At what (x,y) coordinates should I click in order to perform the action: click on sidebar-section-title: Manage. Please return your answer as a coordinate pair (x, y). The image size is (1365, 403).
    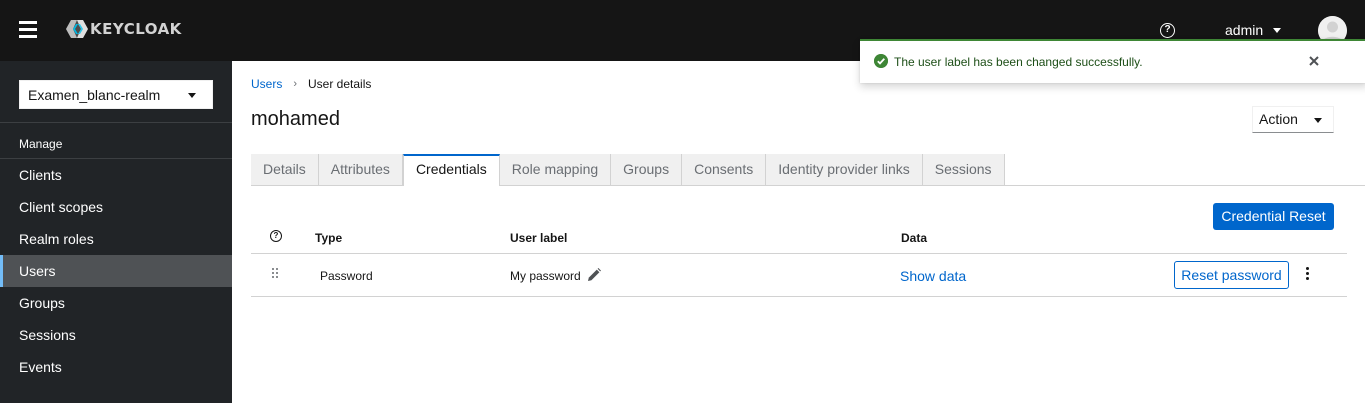
    Looking at the image, I should click on (41, 144).